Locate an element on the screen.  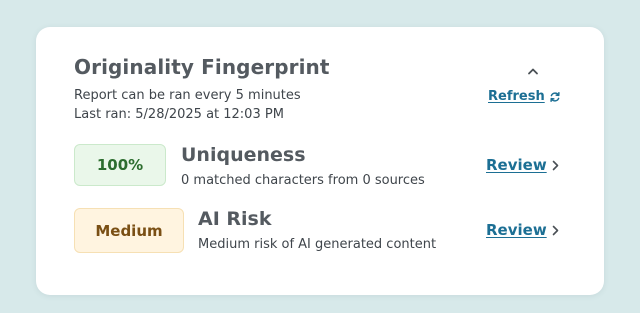
ai-risk-description: Medium risk of AI generated content is located at coordinates (317, 244).